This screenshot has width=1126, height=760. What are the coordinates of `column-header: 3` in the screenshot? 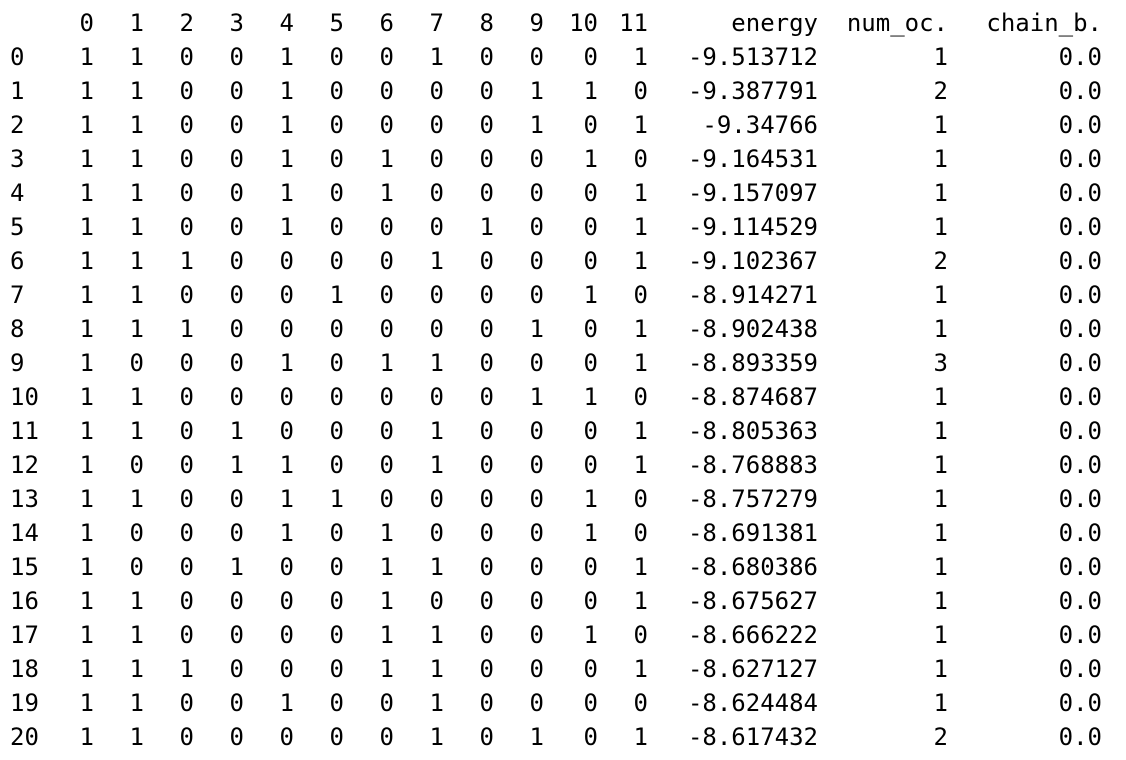 It's located at (236, 23).